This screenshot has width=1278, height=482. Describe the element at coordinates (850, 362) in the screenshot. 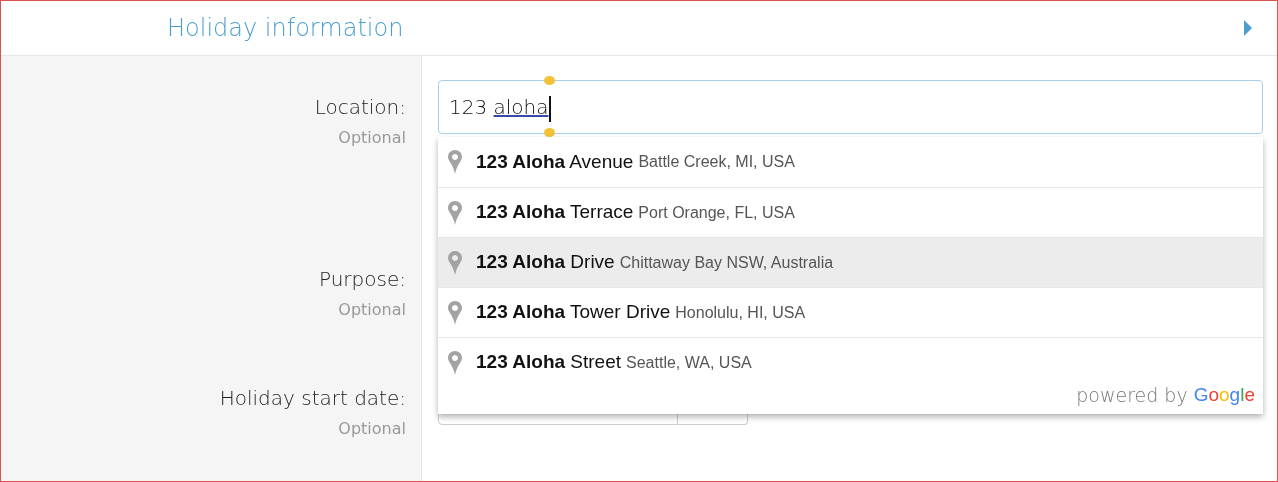

I see `suggestion-item: 123 Aloha Street Seattle, WA, USA` at that location.